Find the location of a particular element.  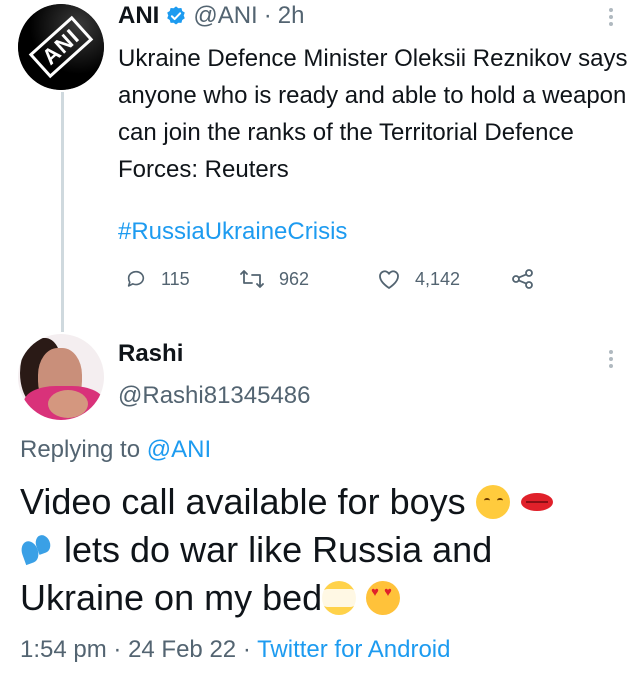

reply-date: 24 Feb 22 is located at coordinates (182, 649).